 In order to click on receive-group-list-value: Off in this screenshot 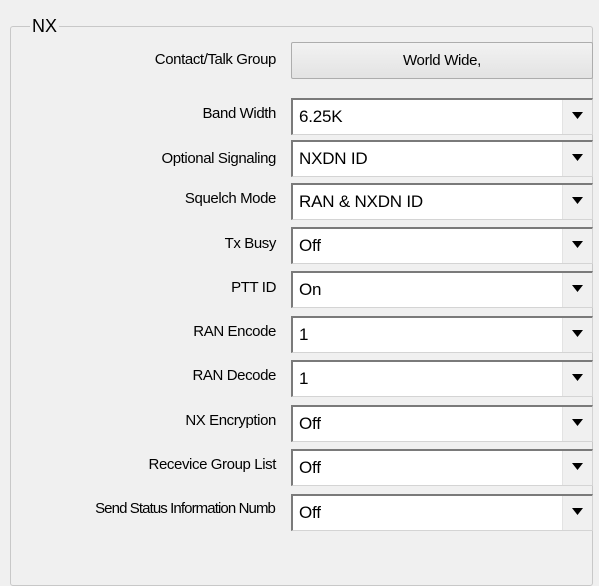, I will do `click(310, 467)`.